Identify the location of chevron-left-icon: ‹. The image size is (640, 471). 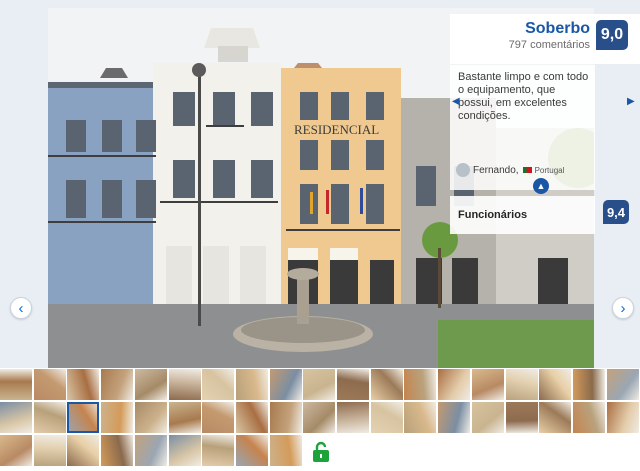
(21, 308).